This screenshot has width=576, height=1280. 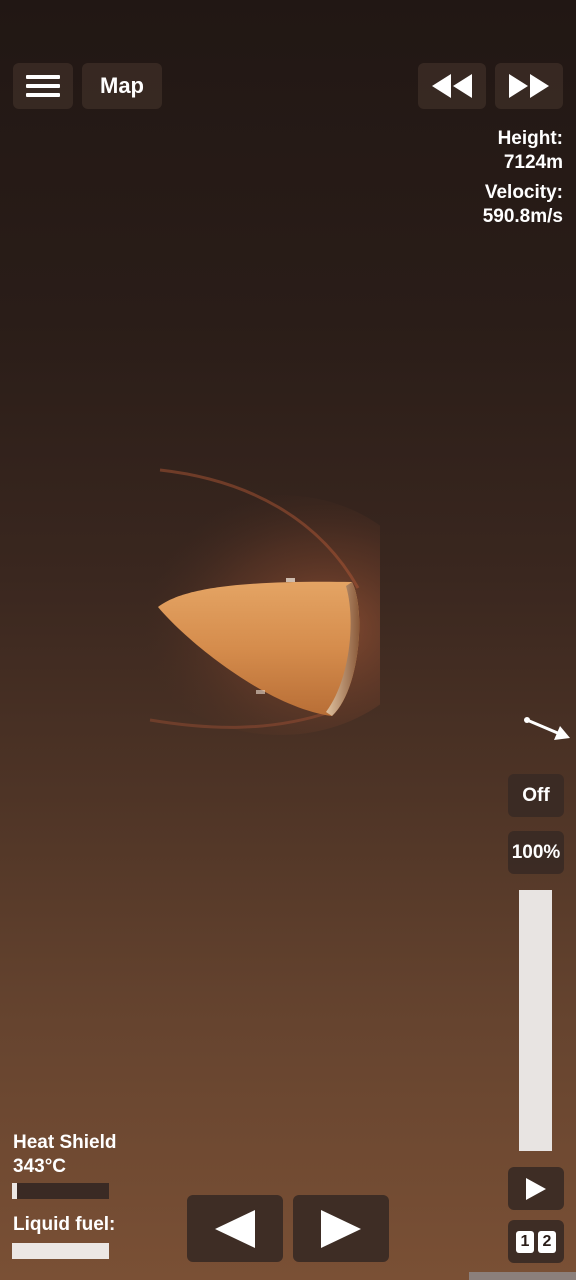 I want to click on capsule-marker-bottom, so click(x=260, y=692).